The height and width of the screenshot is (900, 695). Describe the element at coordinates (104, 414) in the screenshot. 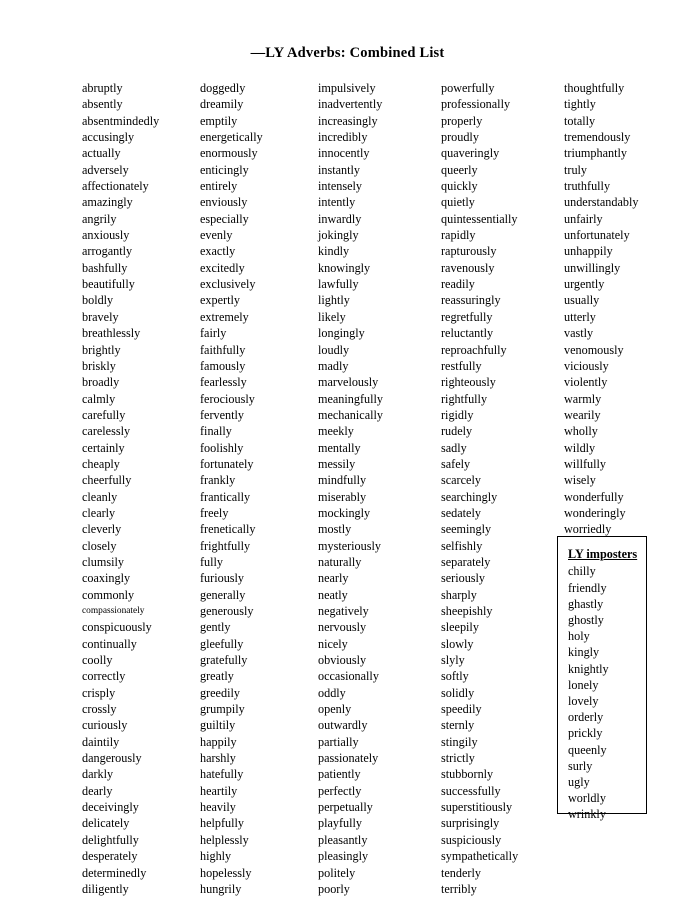

I see `adverb-word: carefully` at that location.